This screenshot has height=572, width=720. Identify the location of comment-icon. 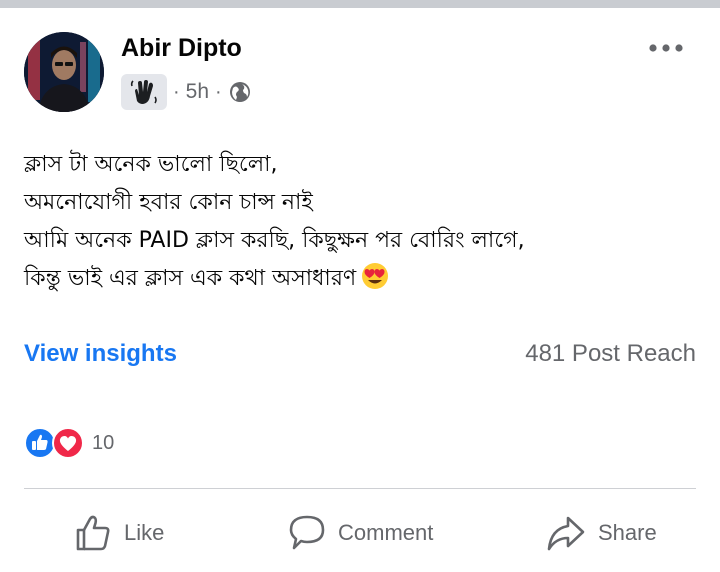
(307, 533).